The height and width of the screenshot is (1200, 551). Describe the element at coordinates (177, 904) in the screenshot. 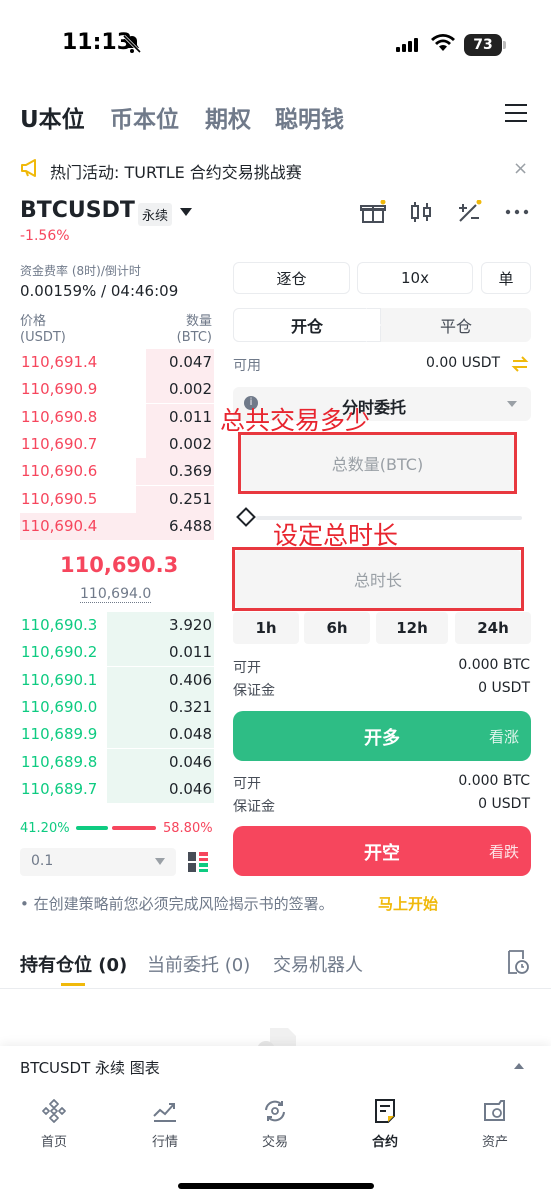

I see `risk-notice: • 在创建策略前您必须完成风险揭示书的签署。` at that location.